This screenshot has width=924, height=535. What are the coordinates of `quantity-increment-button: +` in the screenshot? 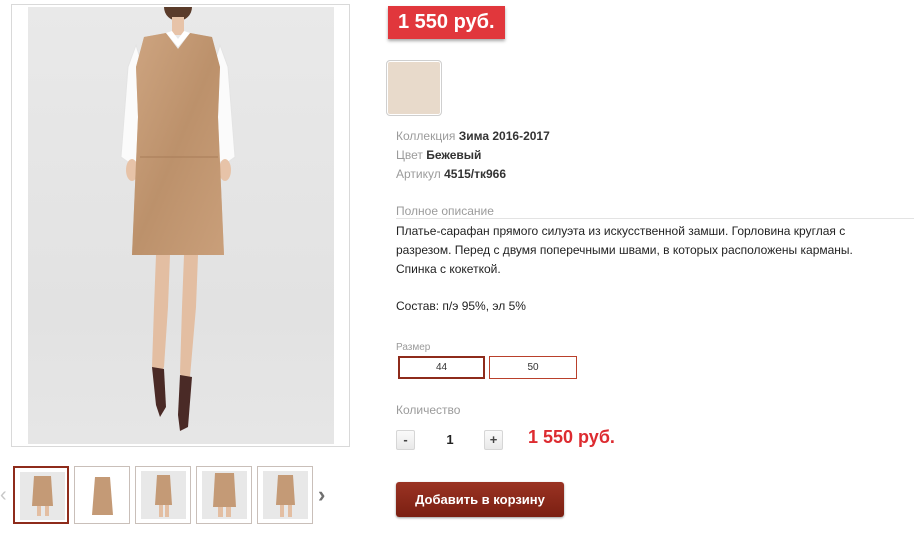 It's located at (493, 440).